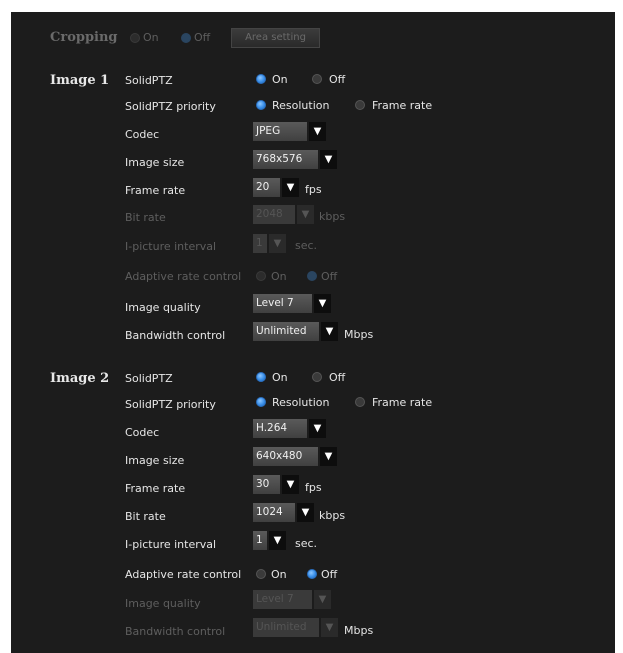 Image resolution: width=623 pixels, height=653 pixels. I want to click on image2-frame-rate-select: 30 ▼, so click(276, 484).